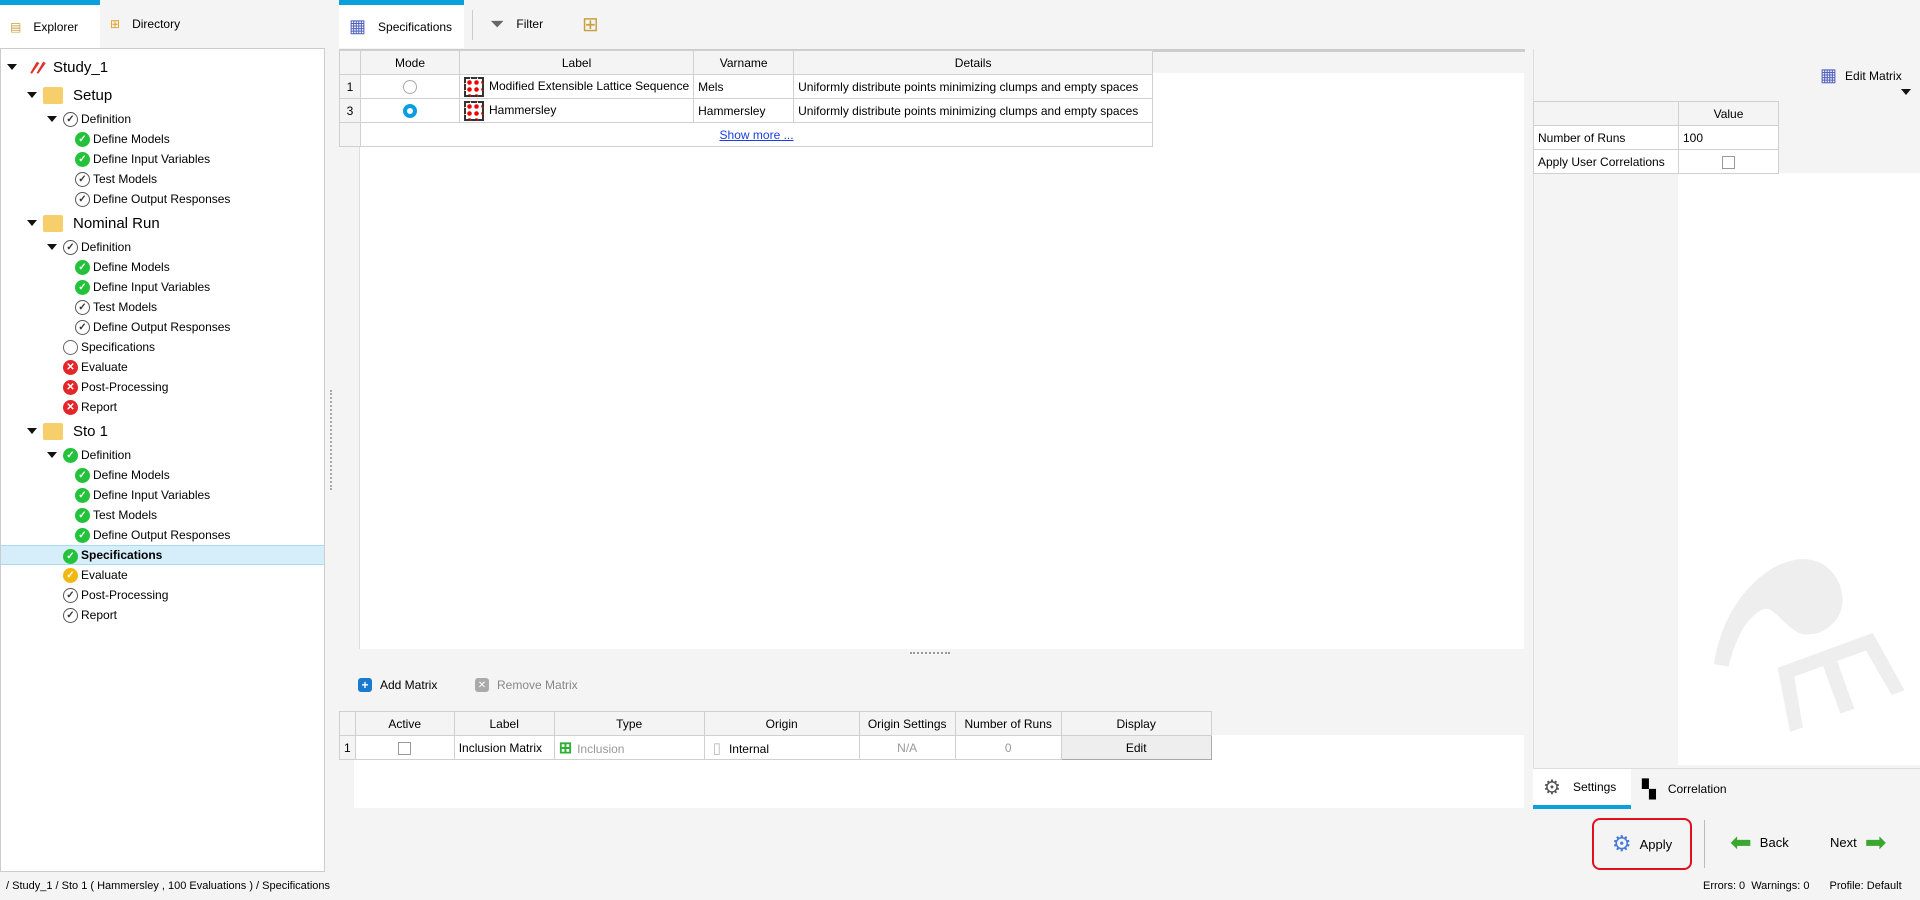 The height and width of the screenshot is (900, 1920). Describe the element at coordinates (1724, 886) in the screenshot. I see `errors-count: Errors: 0` at that location.